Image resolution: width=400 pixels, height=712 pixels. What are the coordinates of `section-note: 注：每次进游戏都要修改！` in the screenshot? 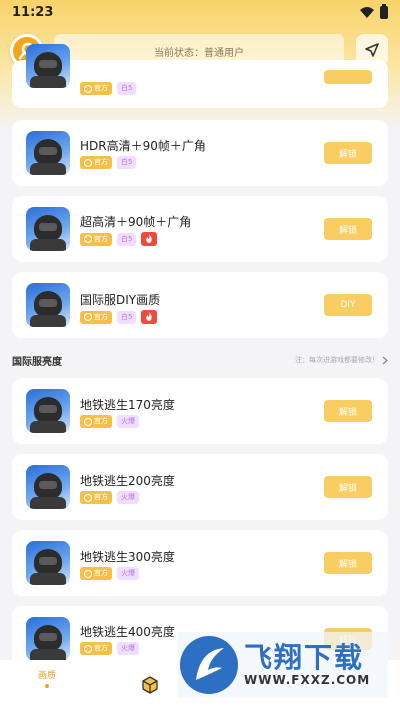 It's located at (341, 360).